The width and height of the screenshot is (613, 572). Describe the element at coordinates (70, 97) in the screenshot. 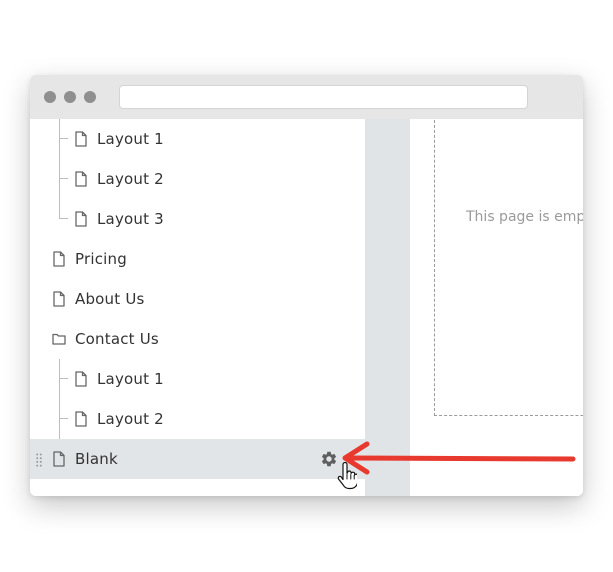

I see `window-minimize-dot` at that location.